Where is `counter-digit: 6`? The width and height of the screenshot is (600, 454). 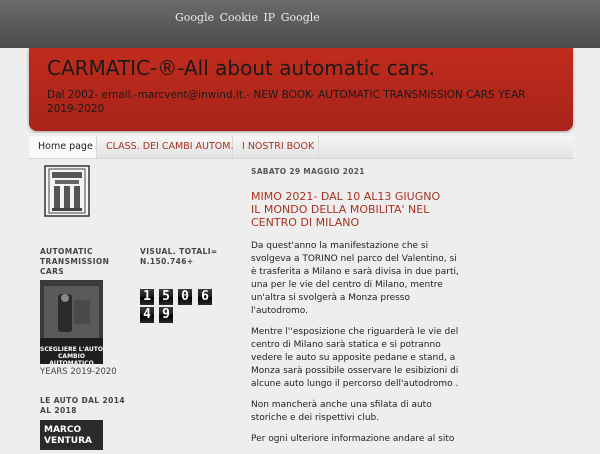 counter-digit: 6 is located at coordinates (205, 297).